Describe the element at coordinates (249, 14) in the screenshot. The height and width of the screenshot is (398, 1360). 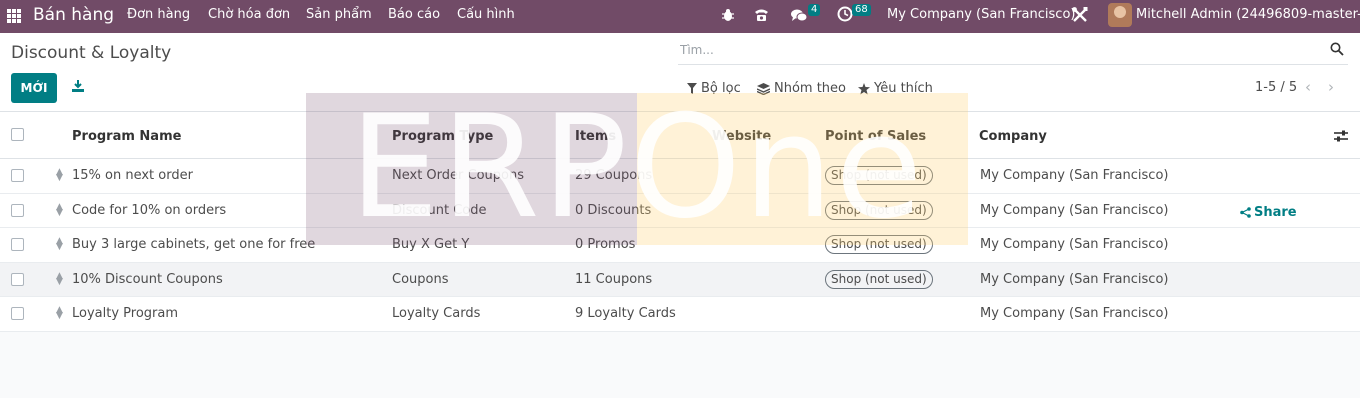
I see `menu-to-invoice: Chờ hóa đơn` at that location.